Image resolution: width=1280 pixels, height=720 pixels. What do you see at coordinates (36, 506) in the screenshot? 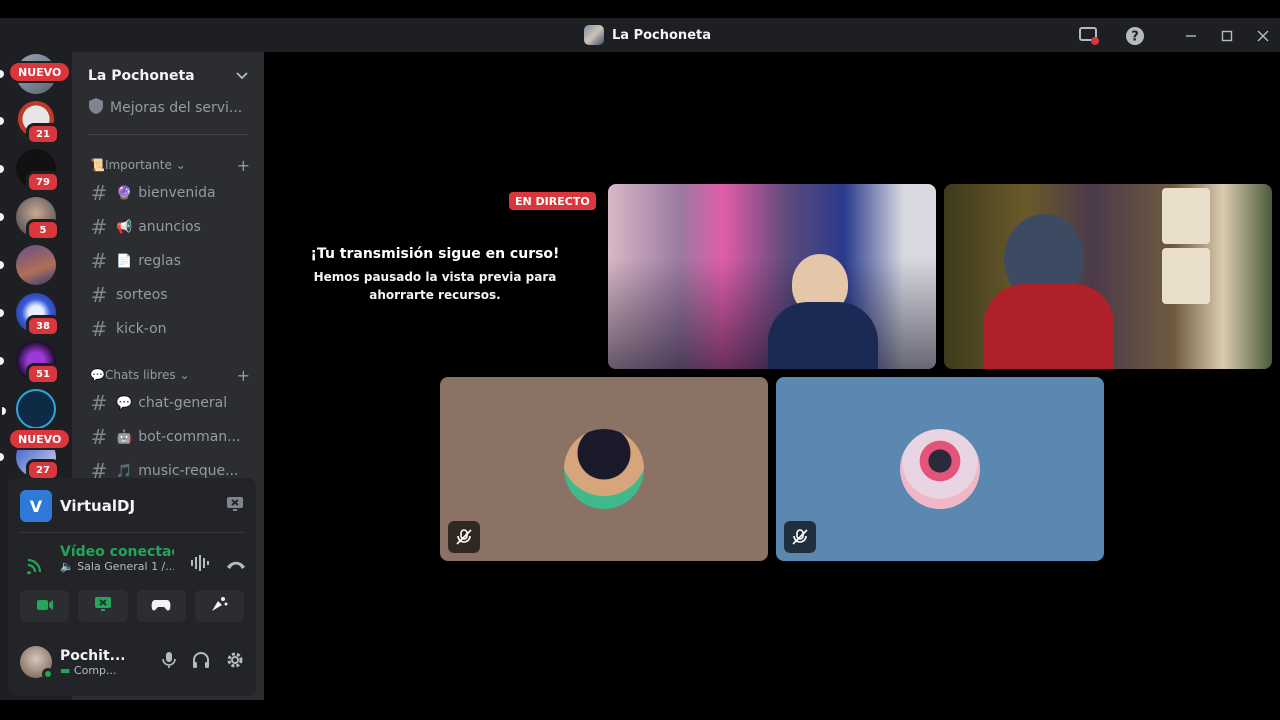
I see `app-initial: V` at bounding box center [36, 506].